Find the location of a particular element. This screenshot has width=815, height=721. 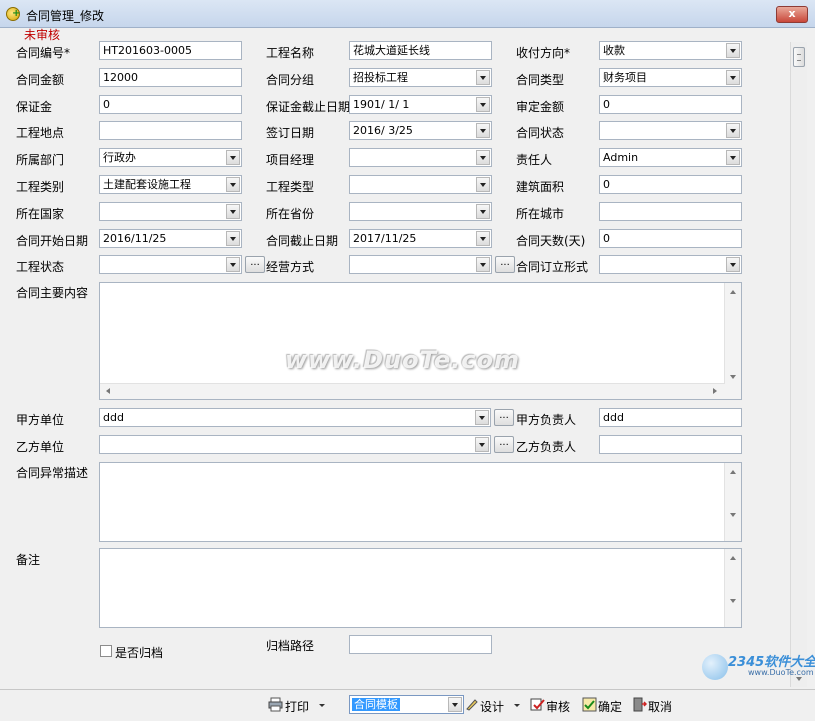

exception-label: 合同异常描述 is located at coordinates (52, 473).